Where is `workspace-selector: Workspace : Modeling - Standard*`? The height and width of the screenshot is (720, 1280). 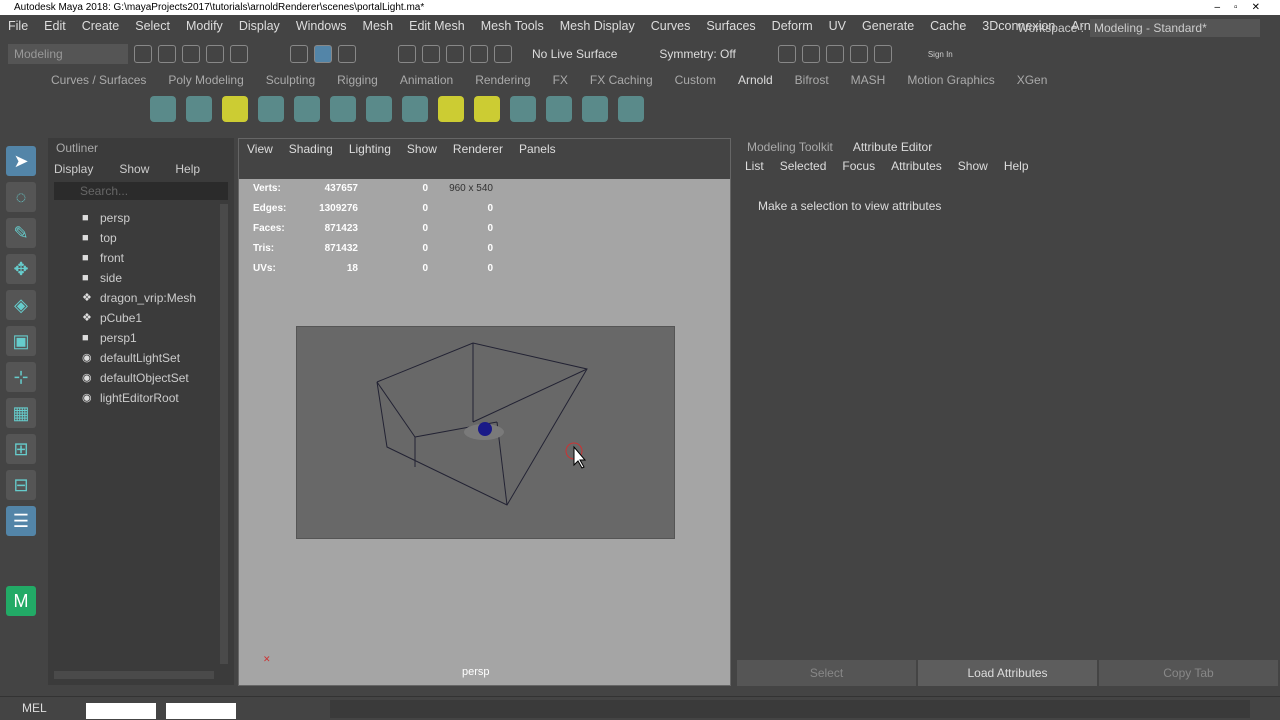 workspace-selector: Workspace : Modeling - Standard* is located at coordinates (1139, 28).